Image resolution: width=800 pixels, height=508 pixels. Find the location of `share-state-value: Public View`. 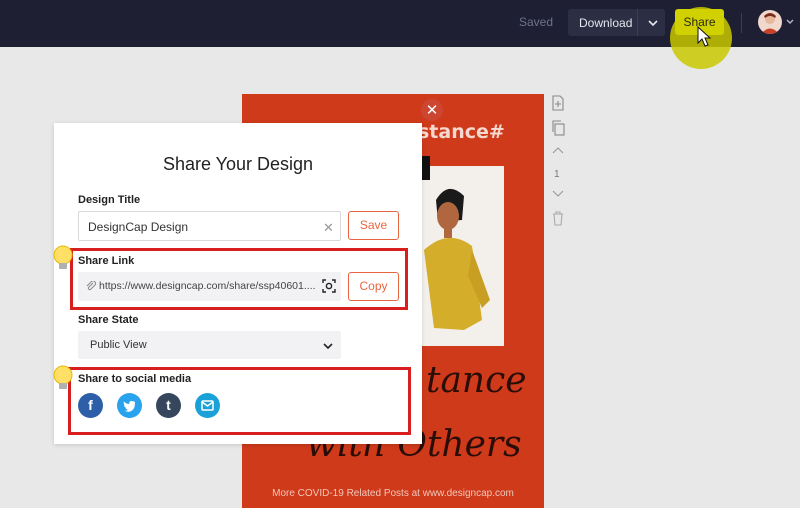

share-state-value: Public View is located at coordinates (118, 345).